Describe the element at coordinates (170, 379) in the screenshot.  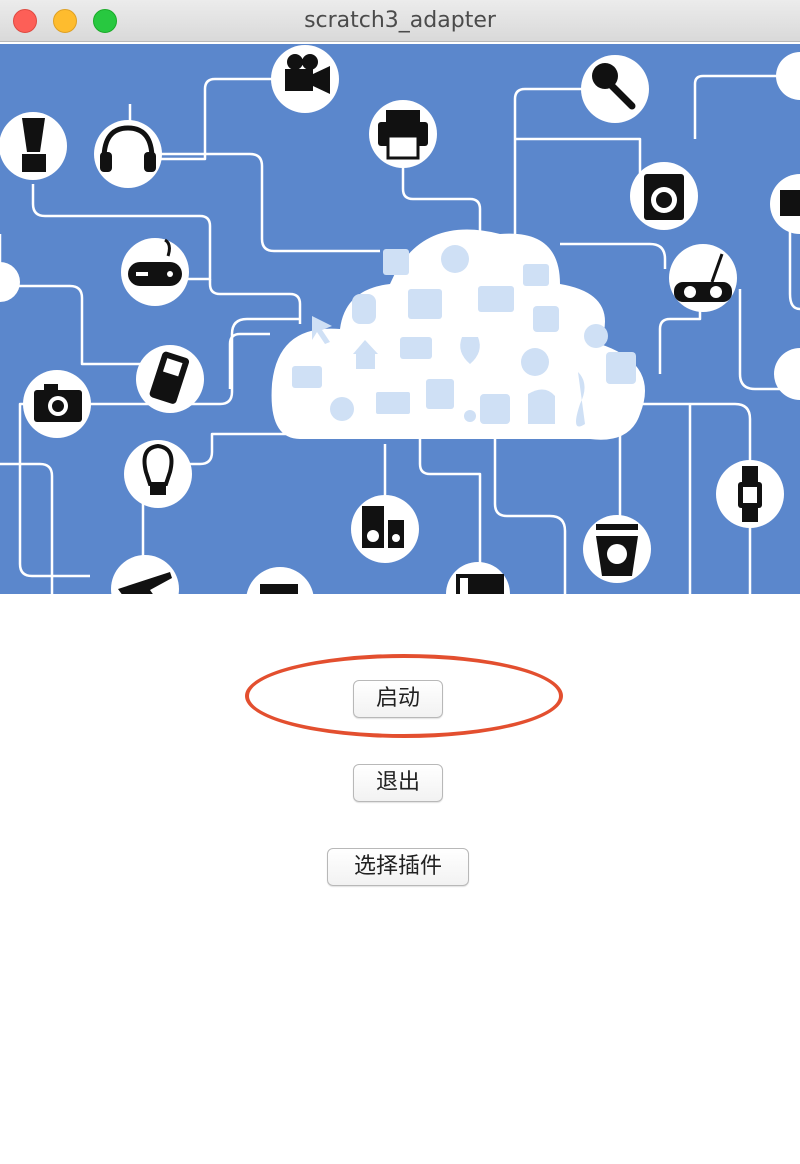
I see `mobile-phone-icon` at that location.